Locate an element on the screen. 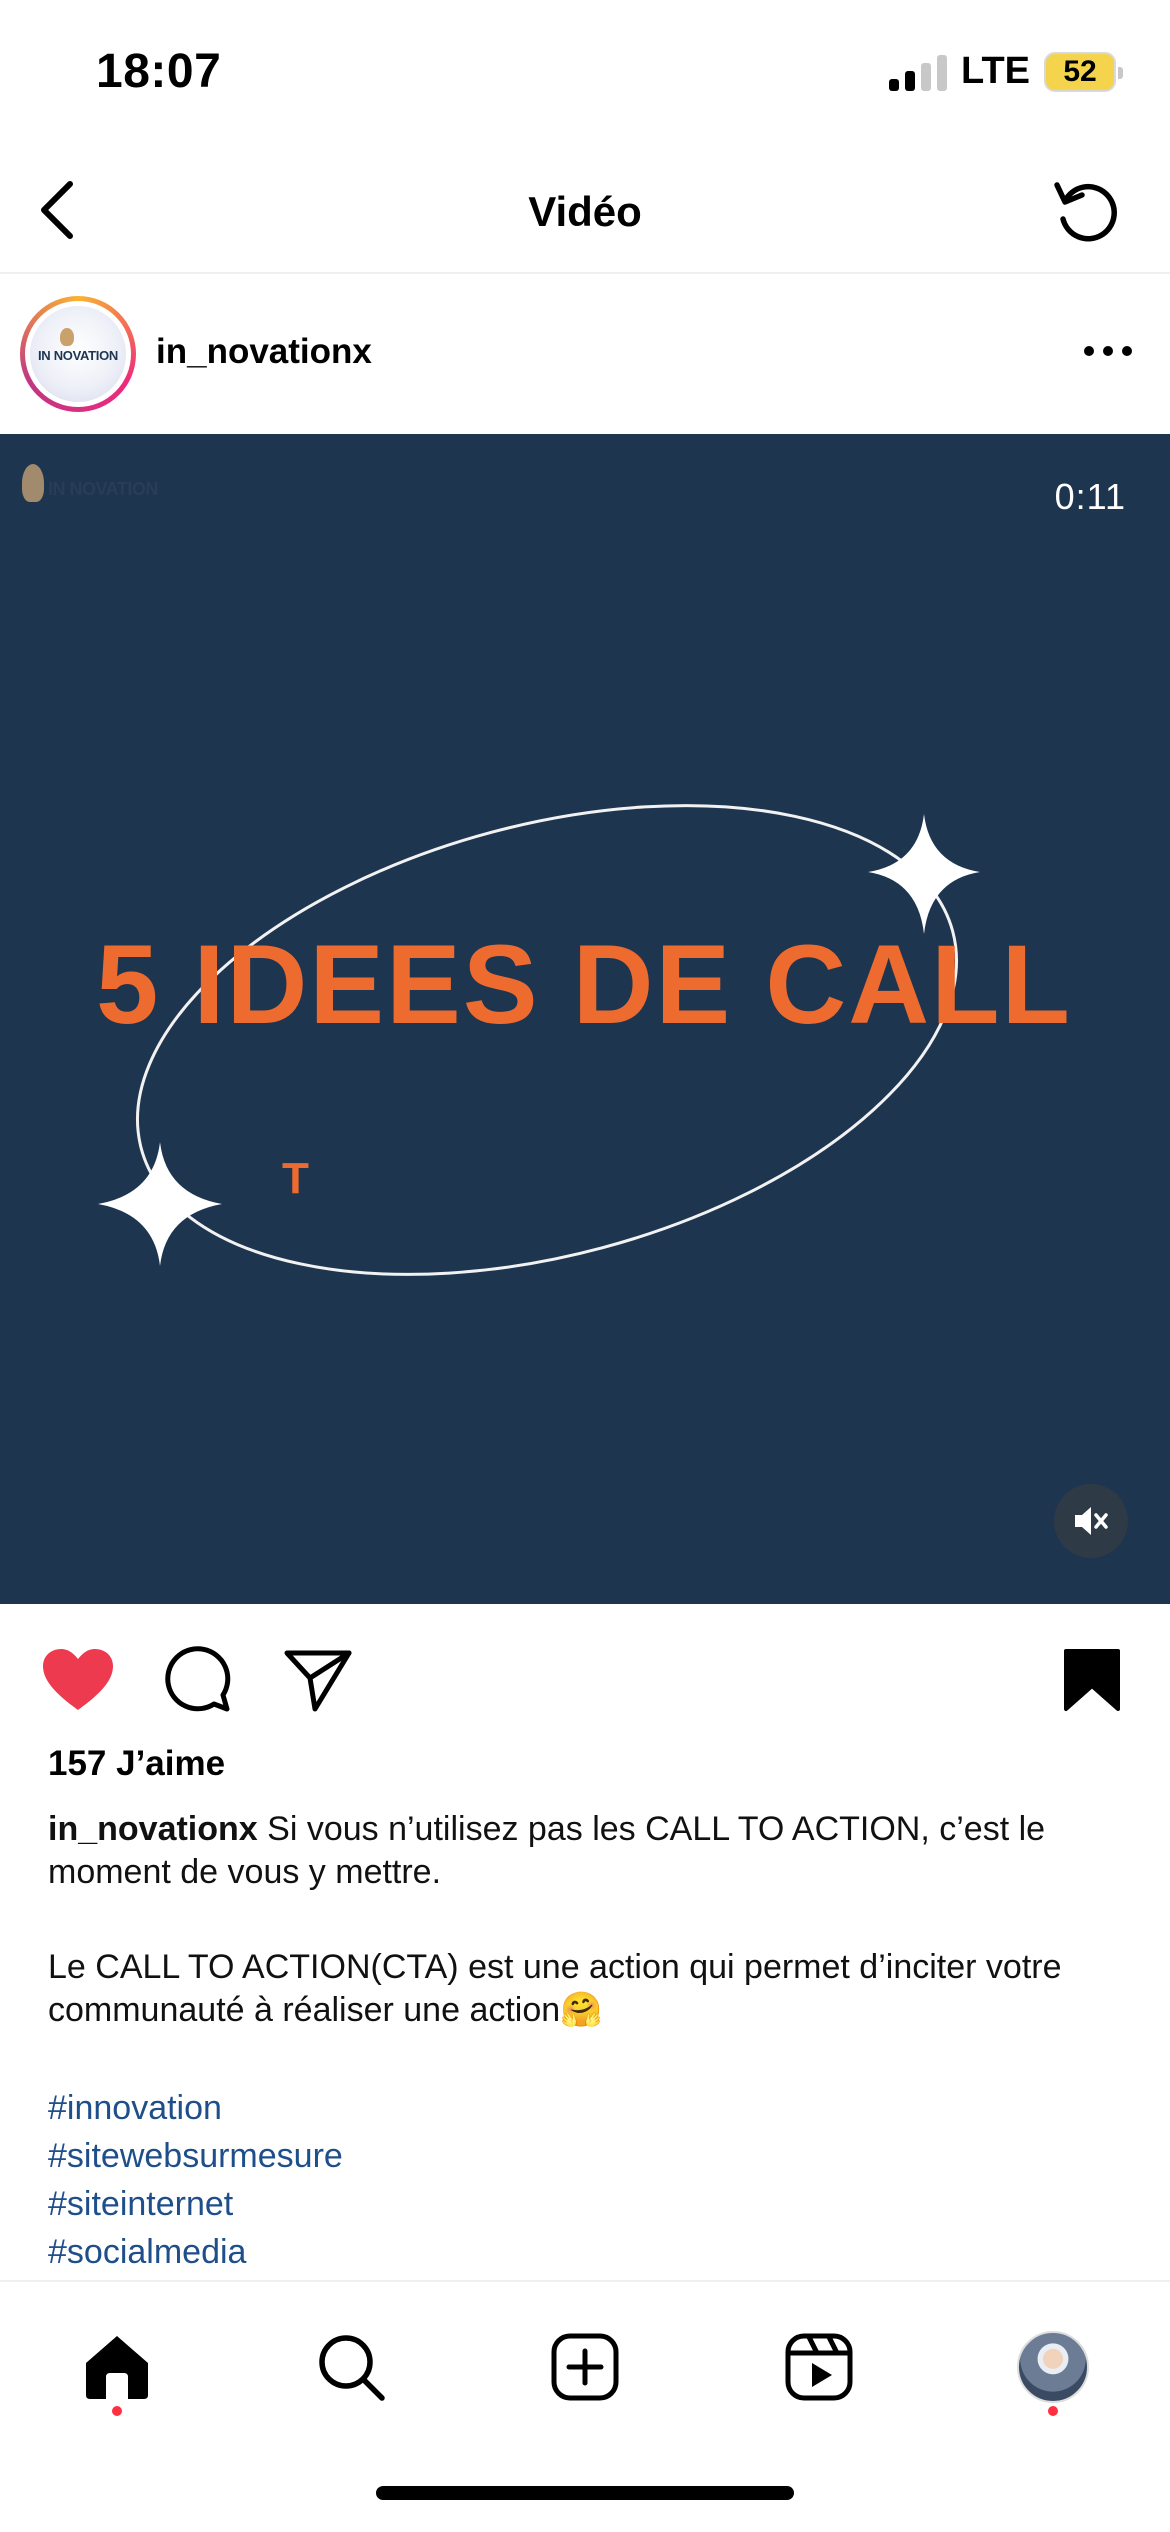 Image resolution: width=1170 pixels, height=2532 pixels. tab-profile is located at coordinates (1053, 2367).